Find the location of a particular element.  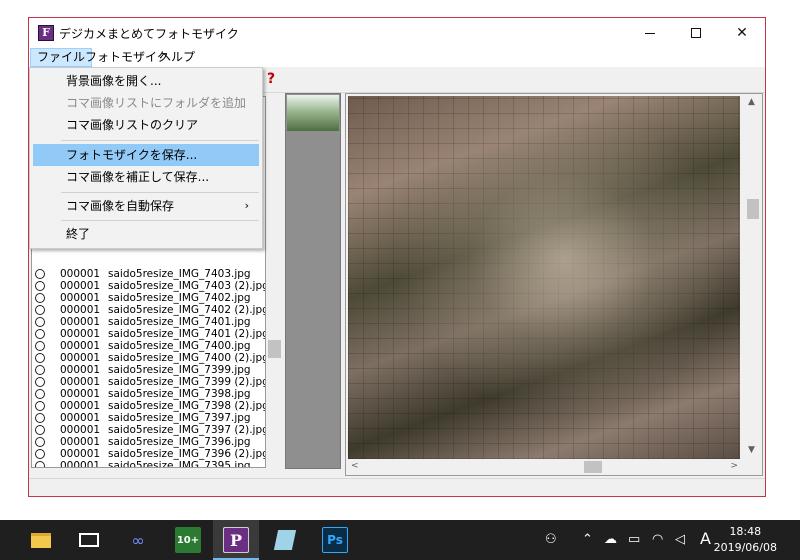

mosaic-horizontal-thumb is located at coordinates (593, 467).